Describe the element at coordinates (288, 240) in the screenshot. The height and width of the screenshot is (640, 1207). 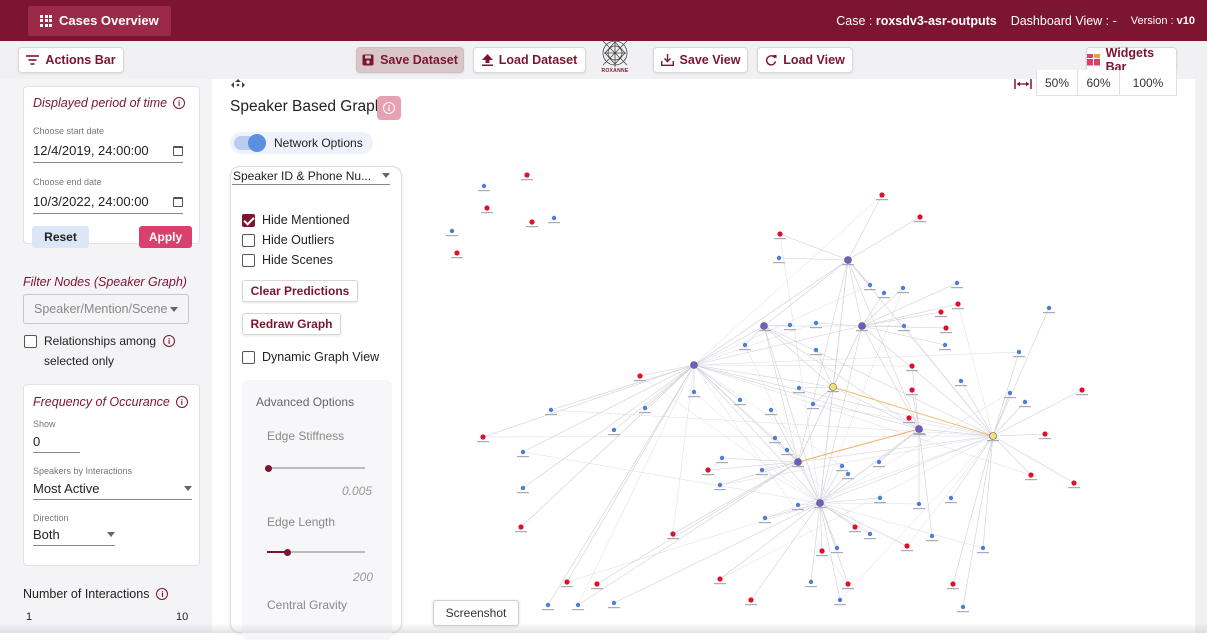
I see `hide-outliers-row: Hide Outliers` at that location.